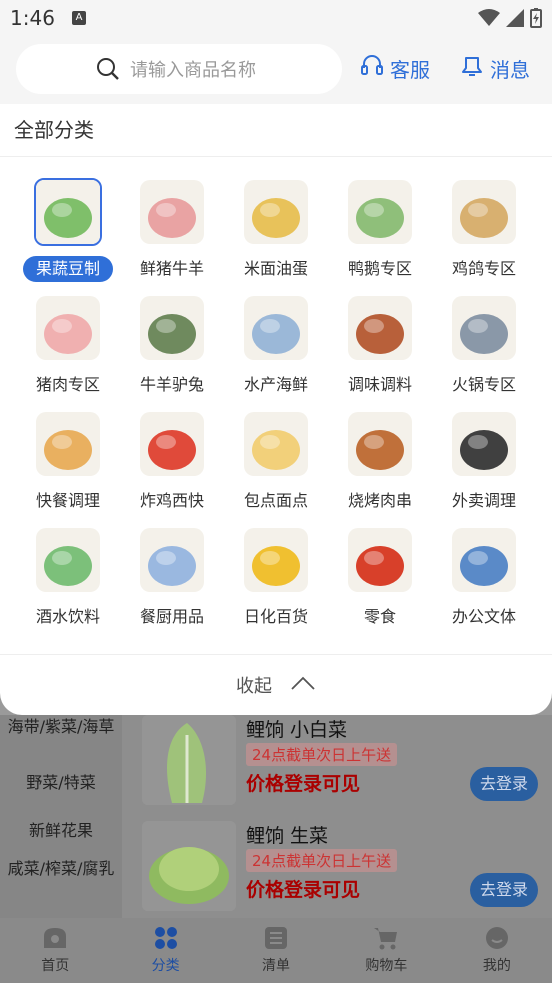 This screenshot has height=983, width=552. I want to click on bento-icon, so click(484, 444).